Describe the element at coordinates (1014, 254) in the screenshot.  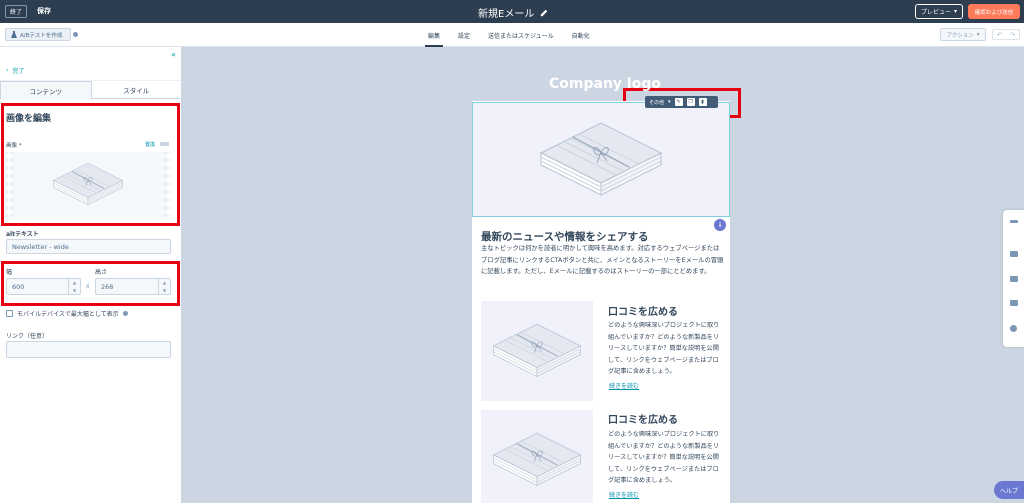
I see `chat-icon` at that location.